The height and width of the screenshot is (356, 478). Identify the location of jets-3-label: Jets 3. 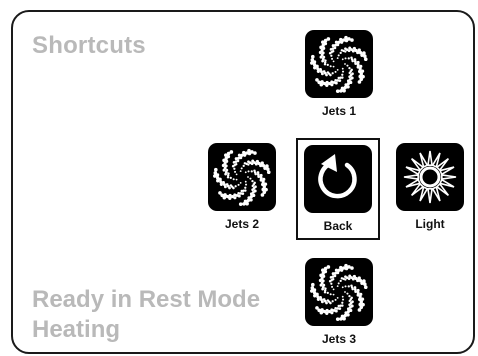
(339, 339).